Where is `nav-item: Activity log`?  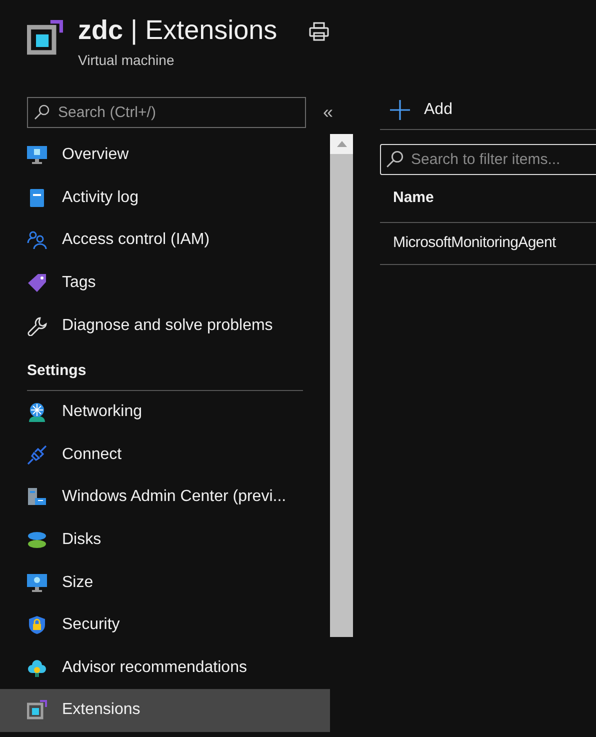 nav-item: Activity log is located at coordinates (165, 198).